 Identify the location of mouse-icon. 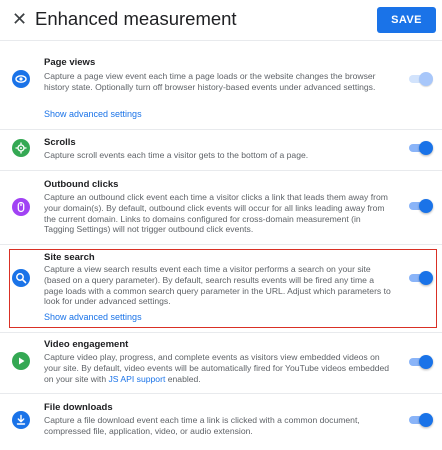
(21, 207).